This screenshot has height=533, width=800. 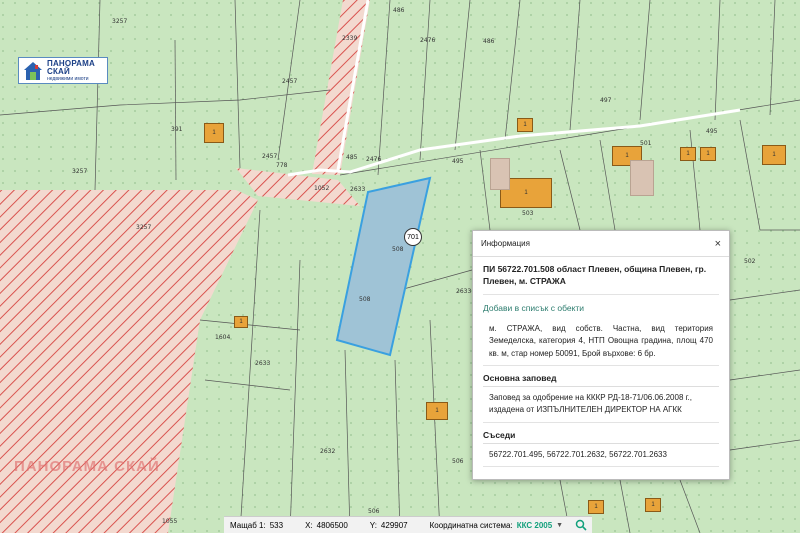 I want to click on order-heading: Основна заповед, so click(x=601, y=380).